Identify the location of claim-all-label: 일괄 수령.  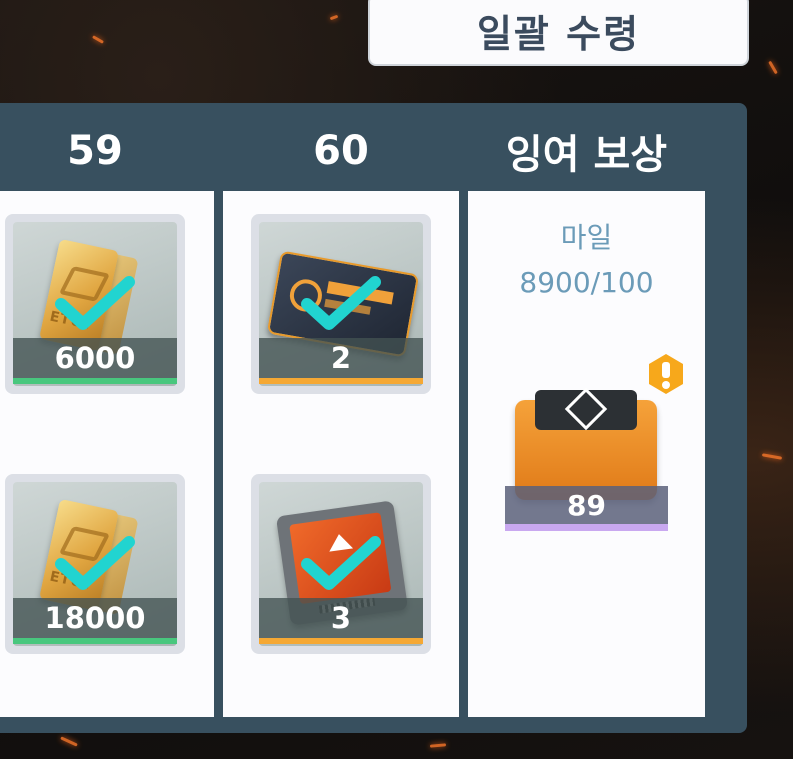
(558, 33).